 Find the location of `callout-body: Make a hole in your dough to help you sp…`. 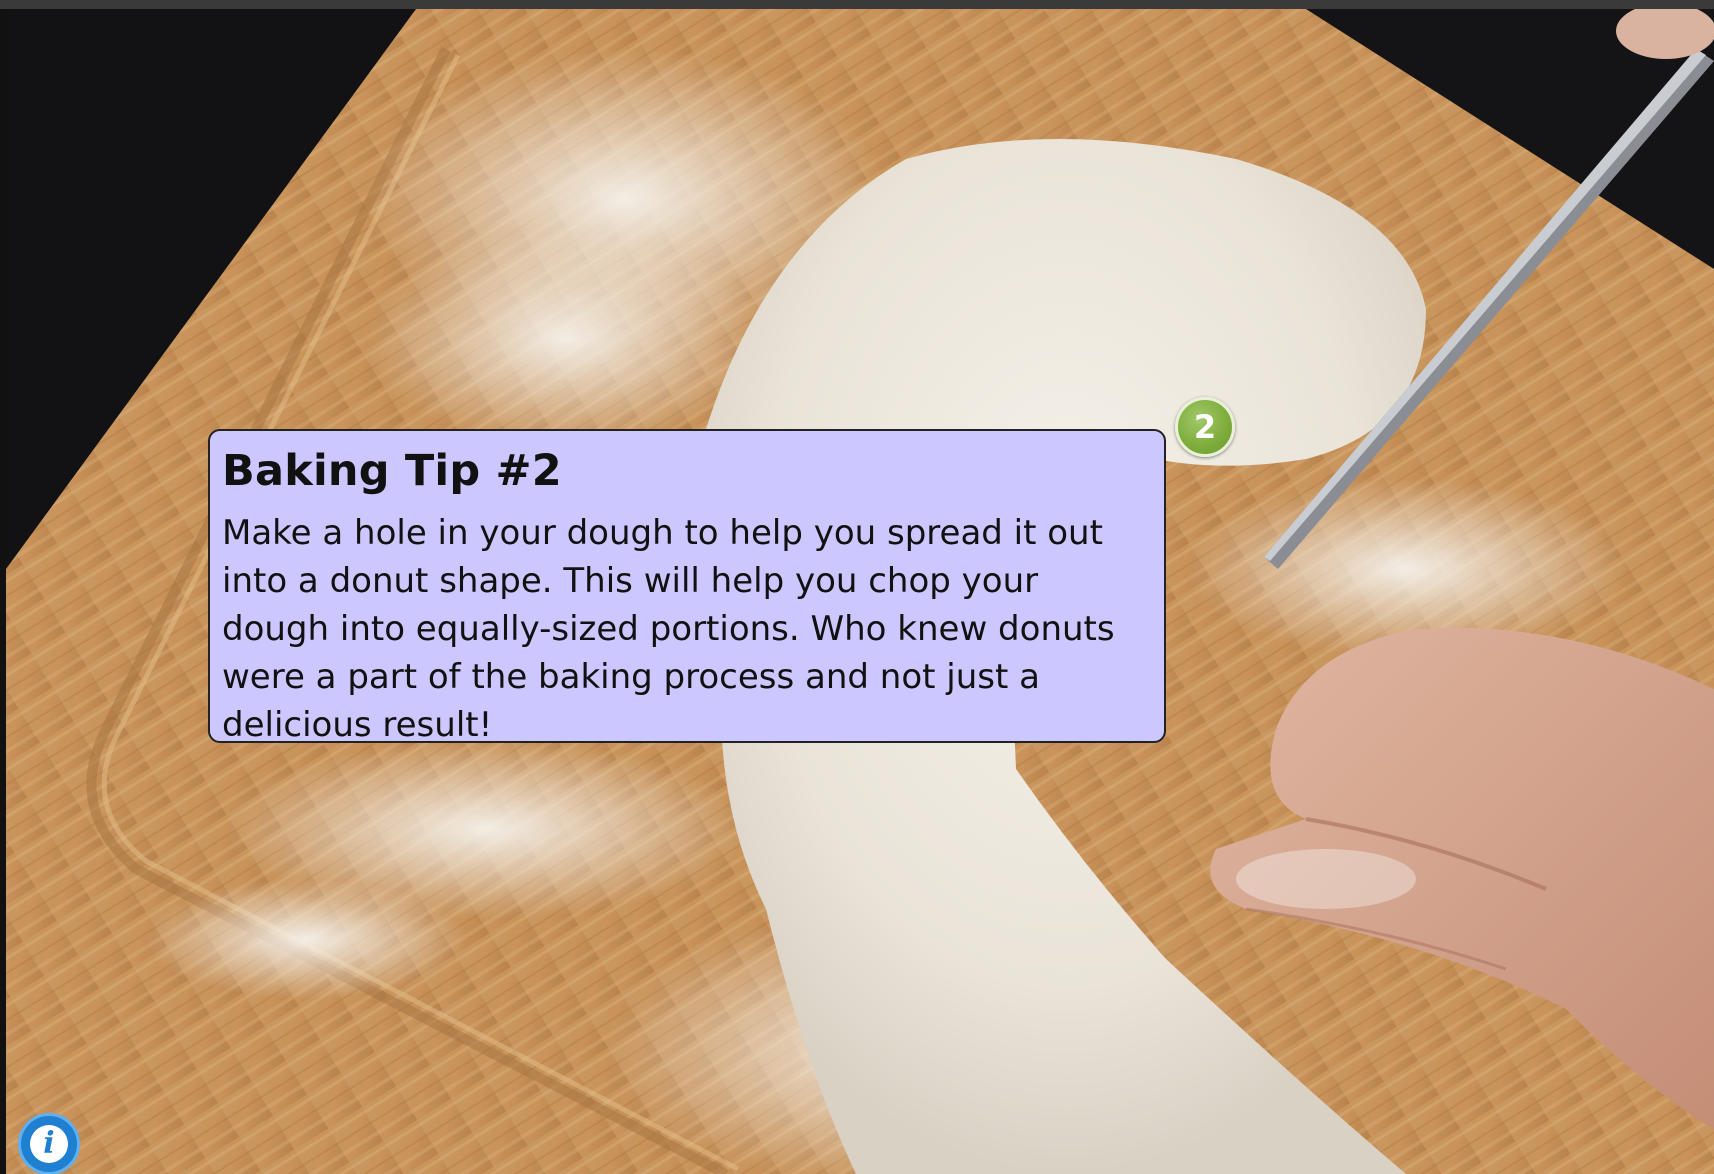

callout-body: Make a hole in your dough to help you sp… is located at coordinates (668, 629).